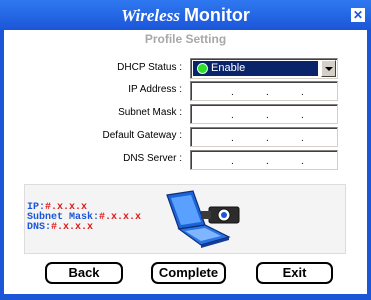  Describe the element at coordinates (264, 160) in the screenshot. I see `dns-server-field: . . .` at that location.